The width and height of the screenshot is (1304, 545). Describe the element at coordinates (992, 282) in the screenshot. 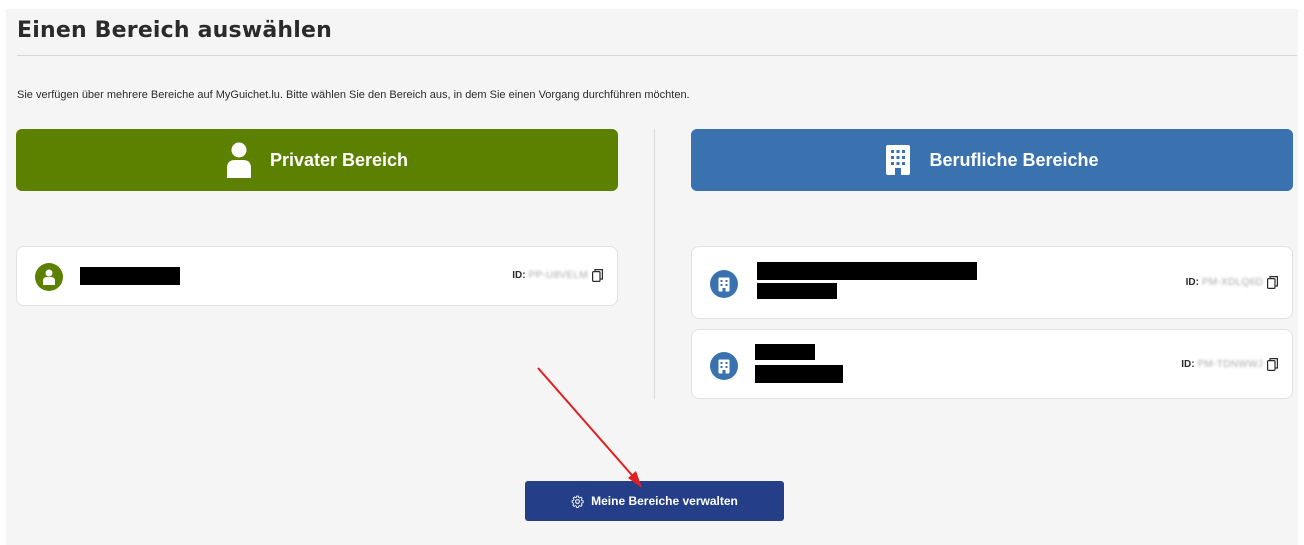

I see `professional-space-card: ID: PM-XDLQ6D` at that location.